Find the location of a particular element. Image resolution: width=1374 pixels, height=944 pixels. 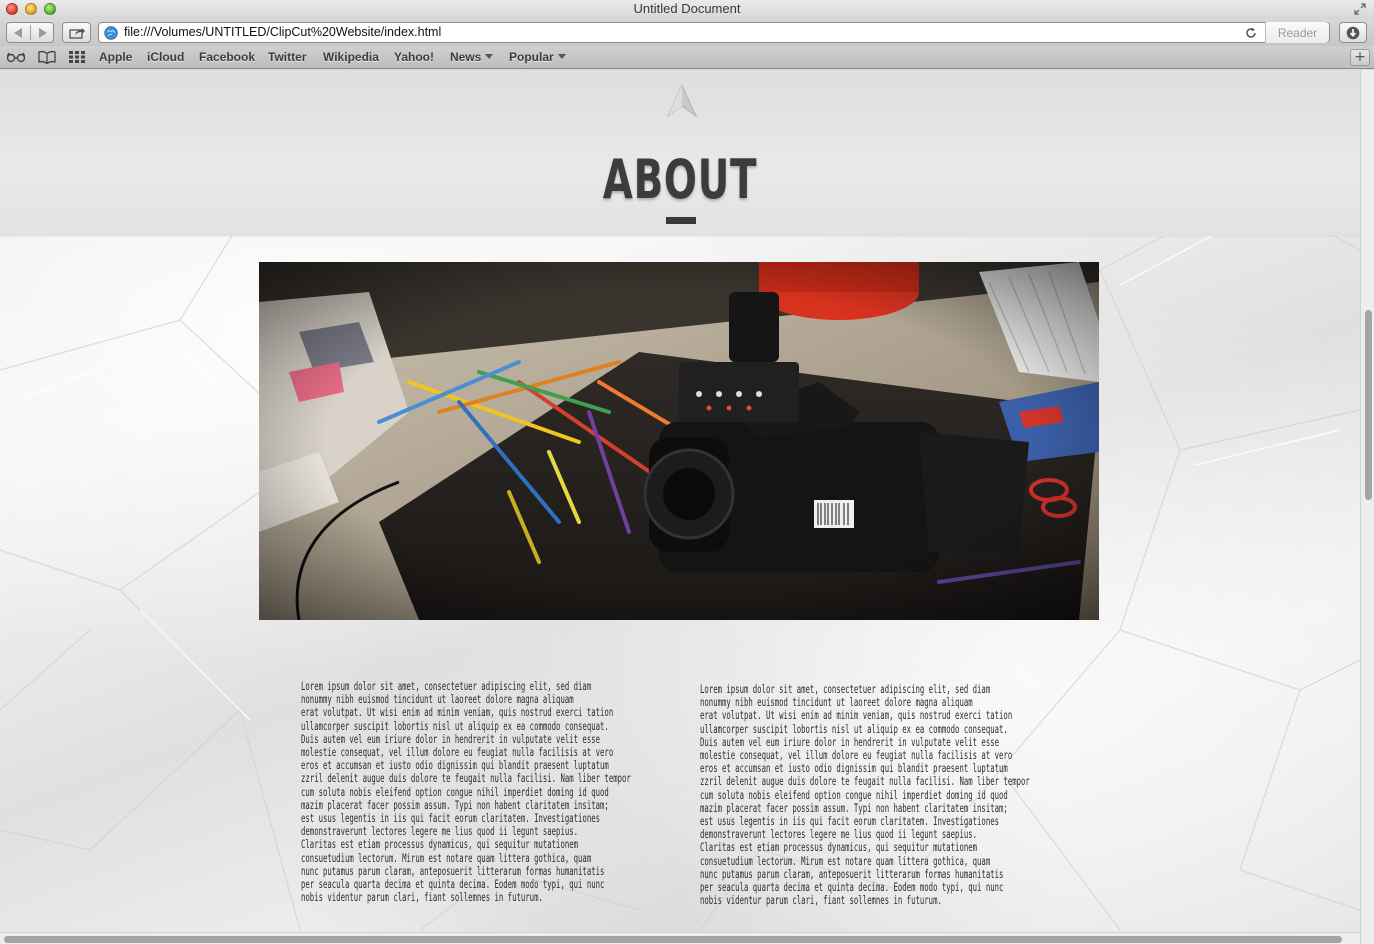

bookmark-folder-news: News is located at coordinates (472, 57).